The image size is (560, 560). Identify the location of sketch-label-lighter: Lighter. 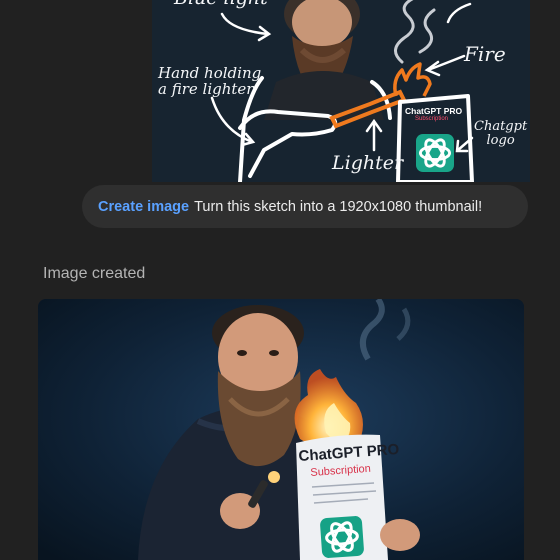
(368, 163).